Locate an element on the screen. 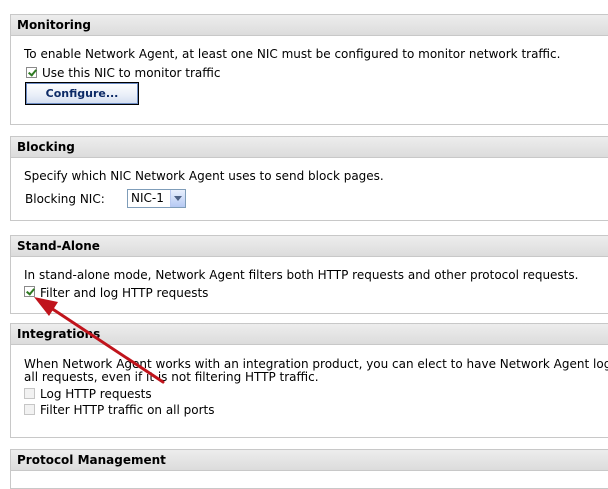  use-nic-label: Use this NIC to monitor traffic is located at coordinates (131, 73).